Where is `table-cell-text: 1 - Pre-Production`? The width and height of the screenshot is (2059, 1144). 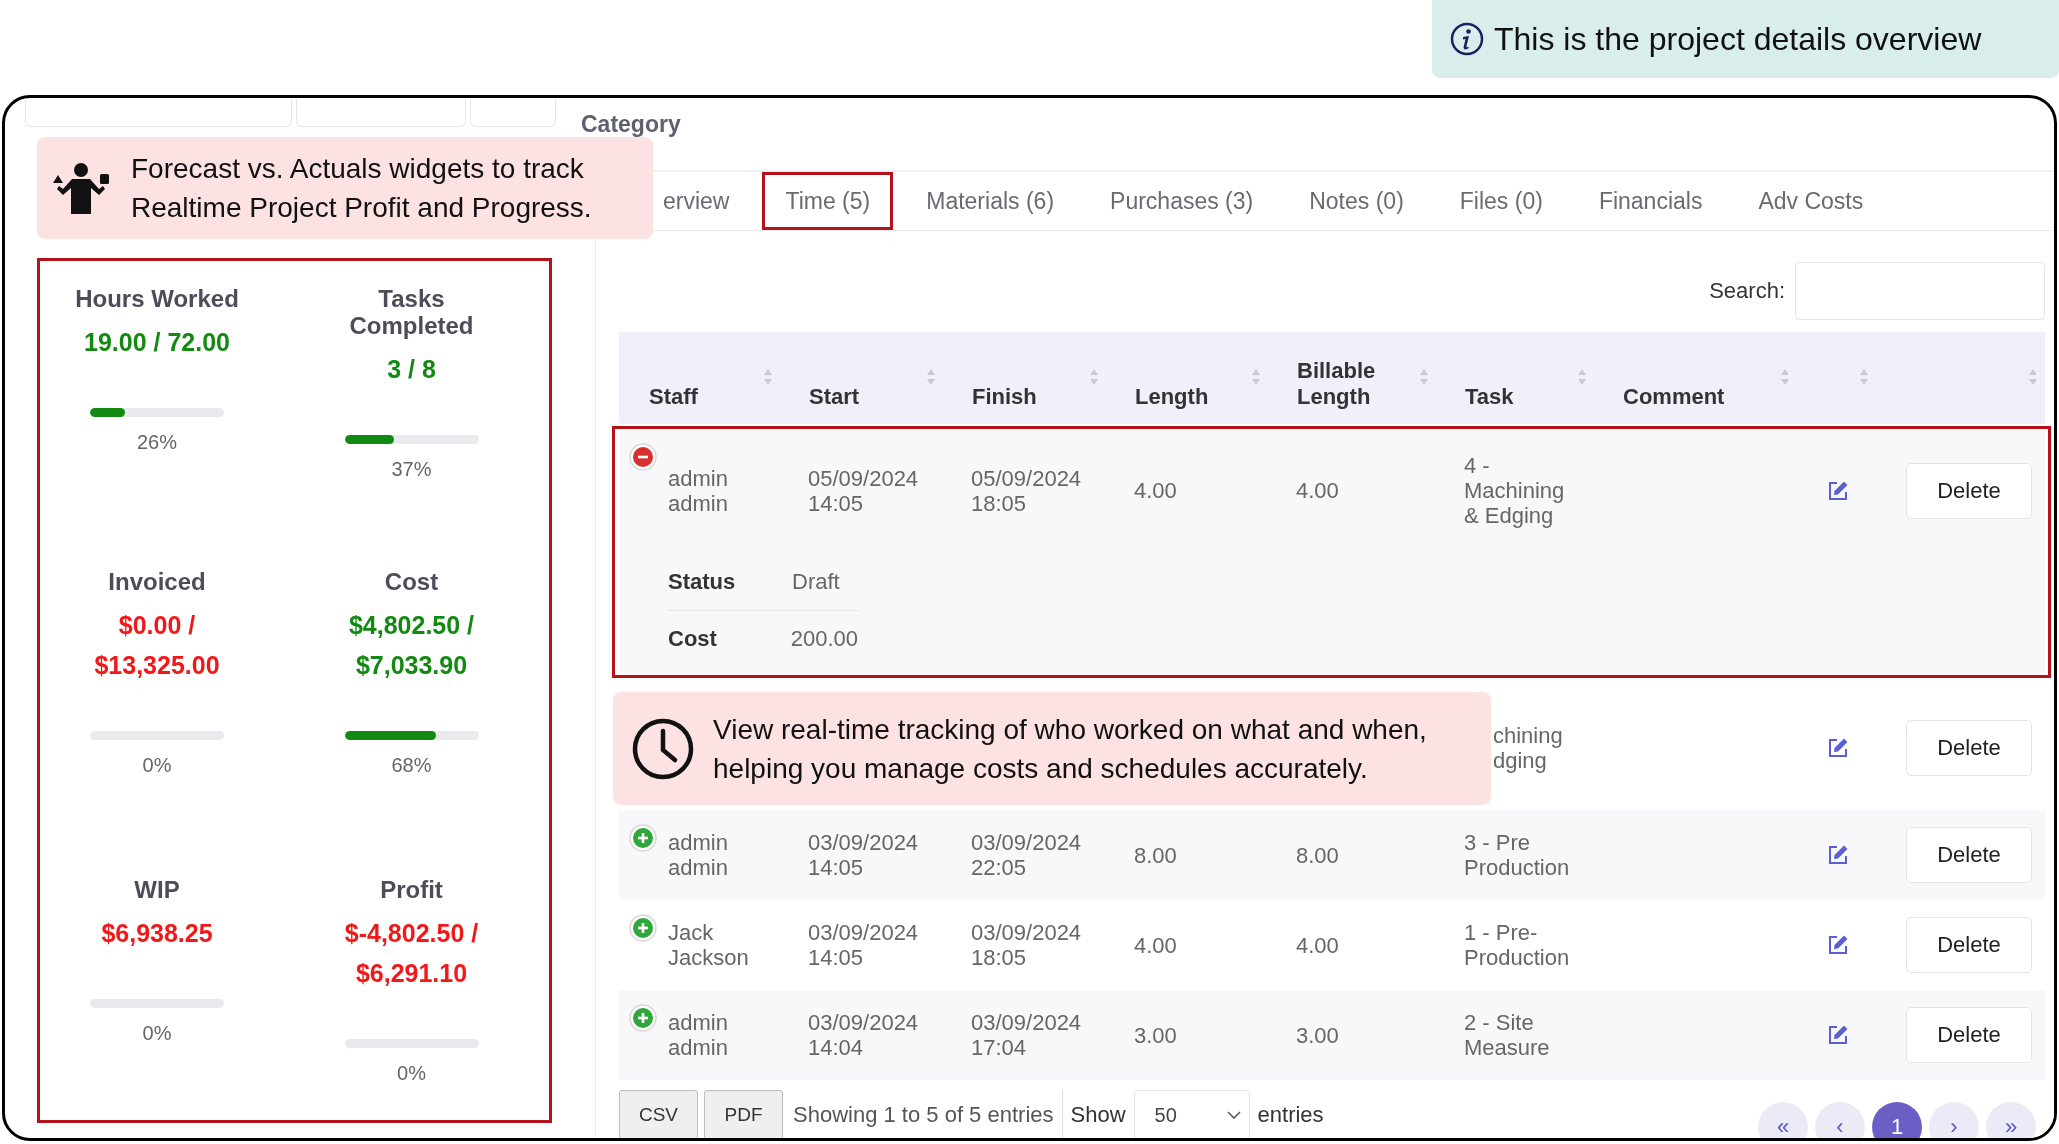 table-cell-text: 1 - Pre-Production is located at coordinates (1517, 945).